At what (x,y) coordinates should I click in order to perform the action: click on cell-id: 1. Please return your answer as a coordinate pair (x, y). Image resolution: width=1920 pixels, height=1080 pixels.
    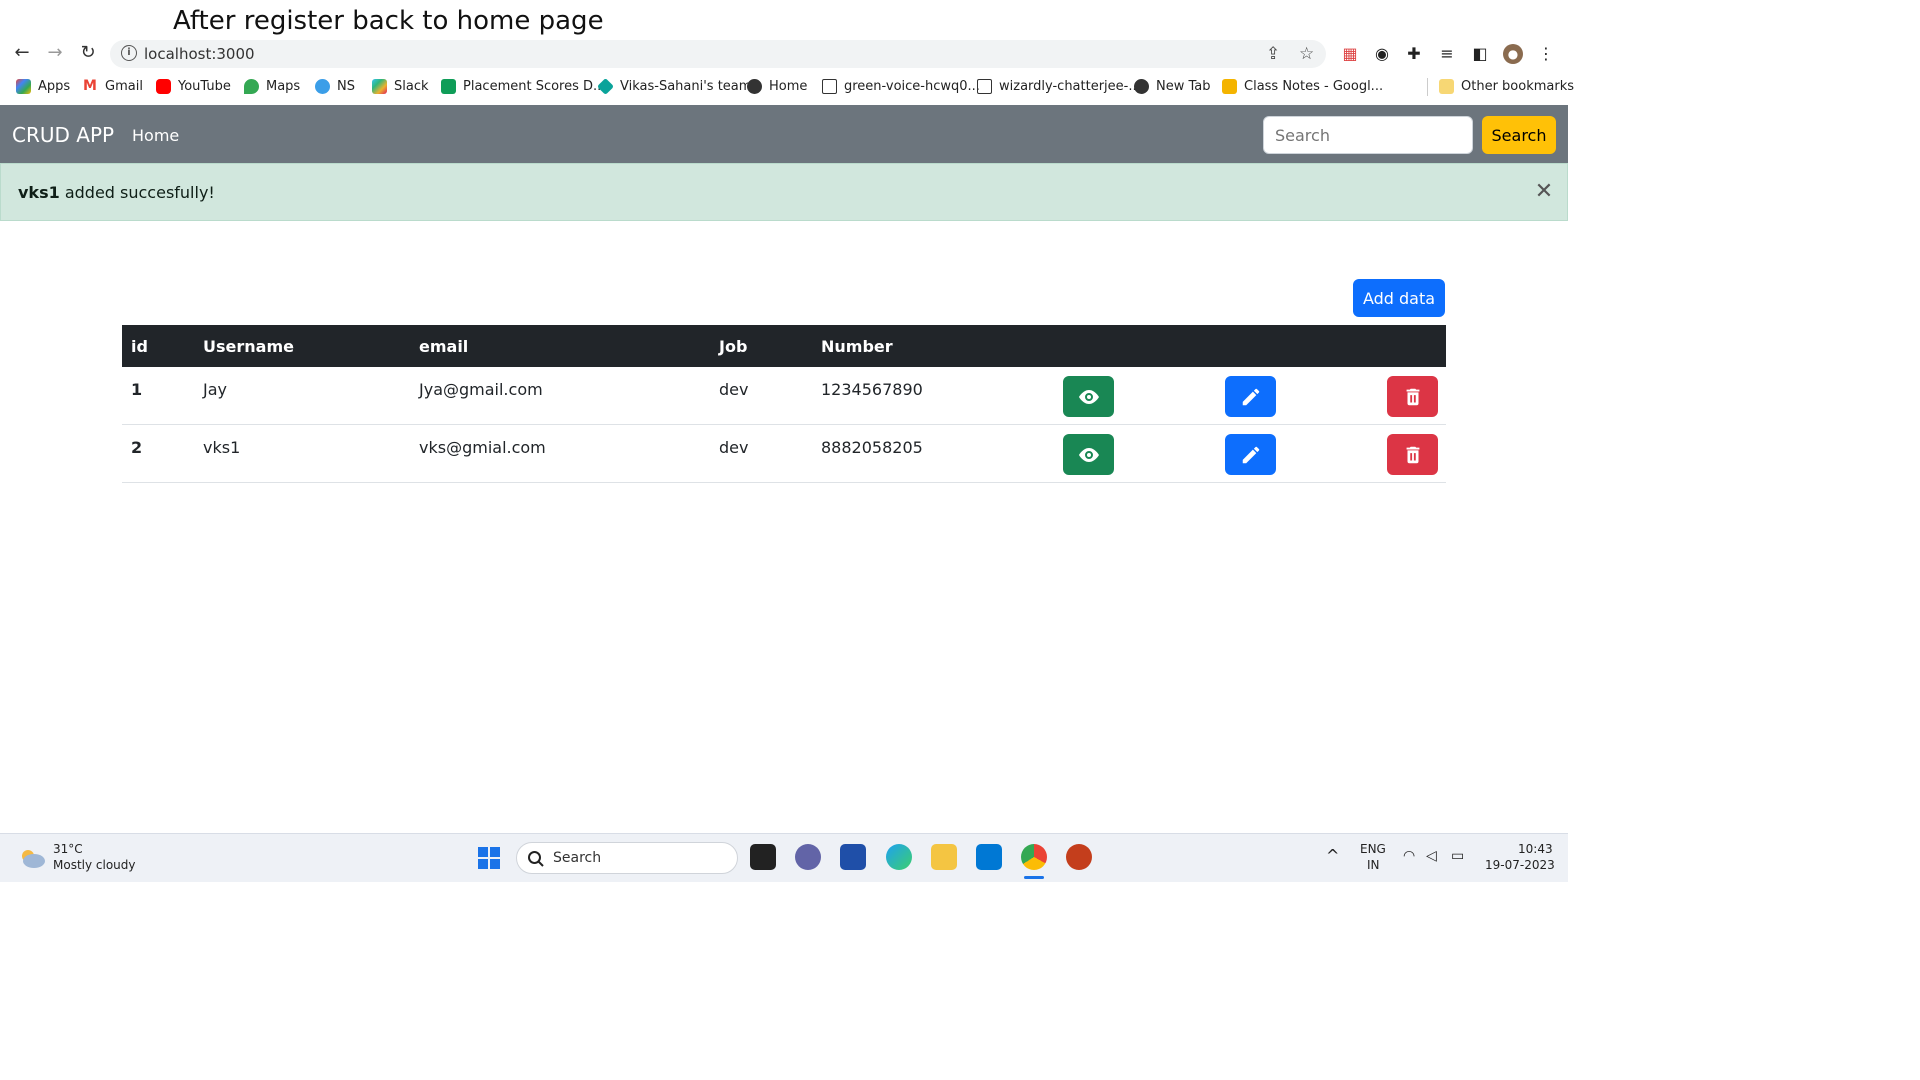
    Looking at the image, I should click on (137, 389).